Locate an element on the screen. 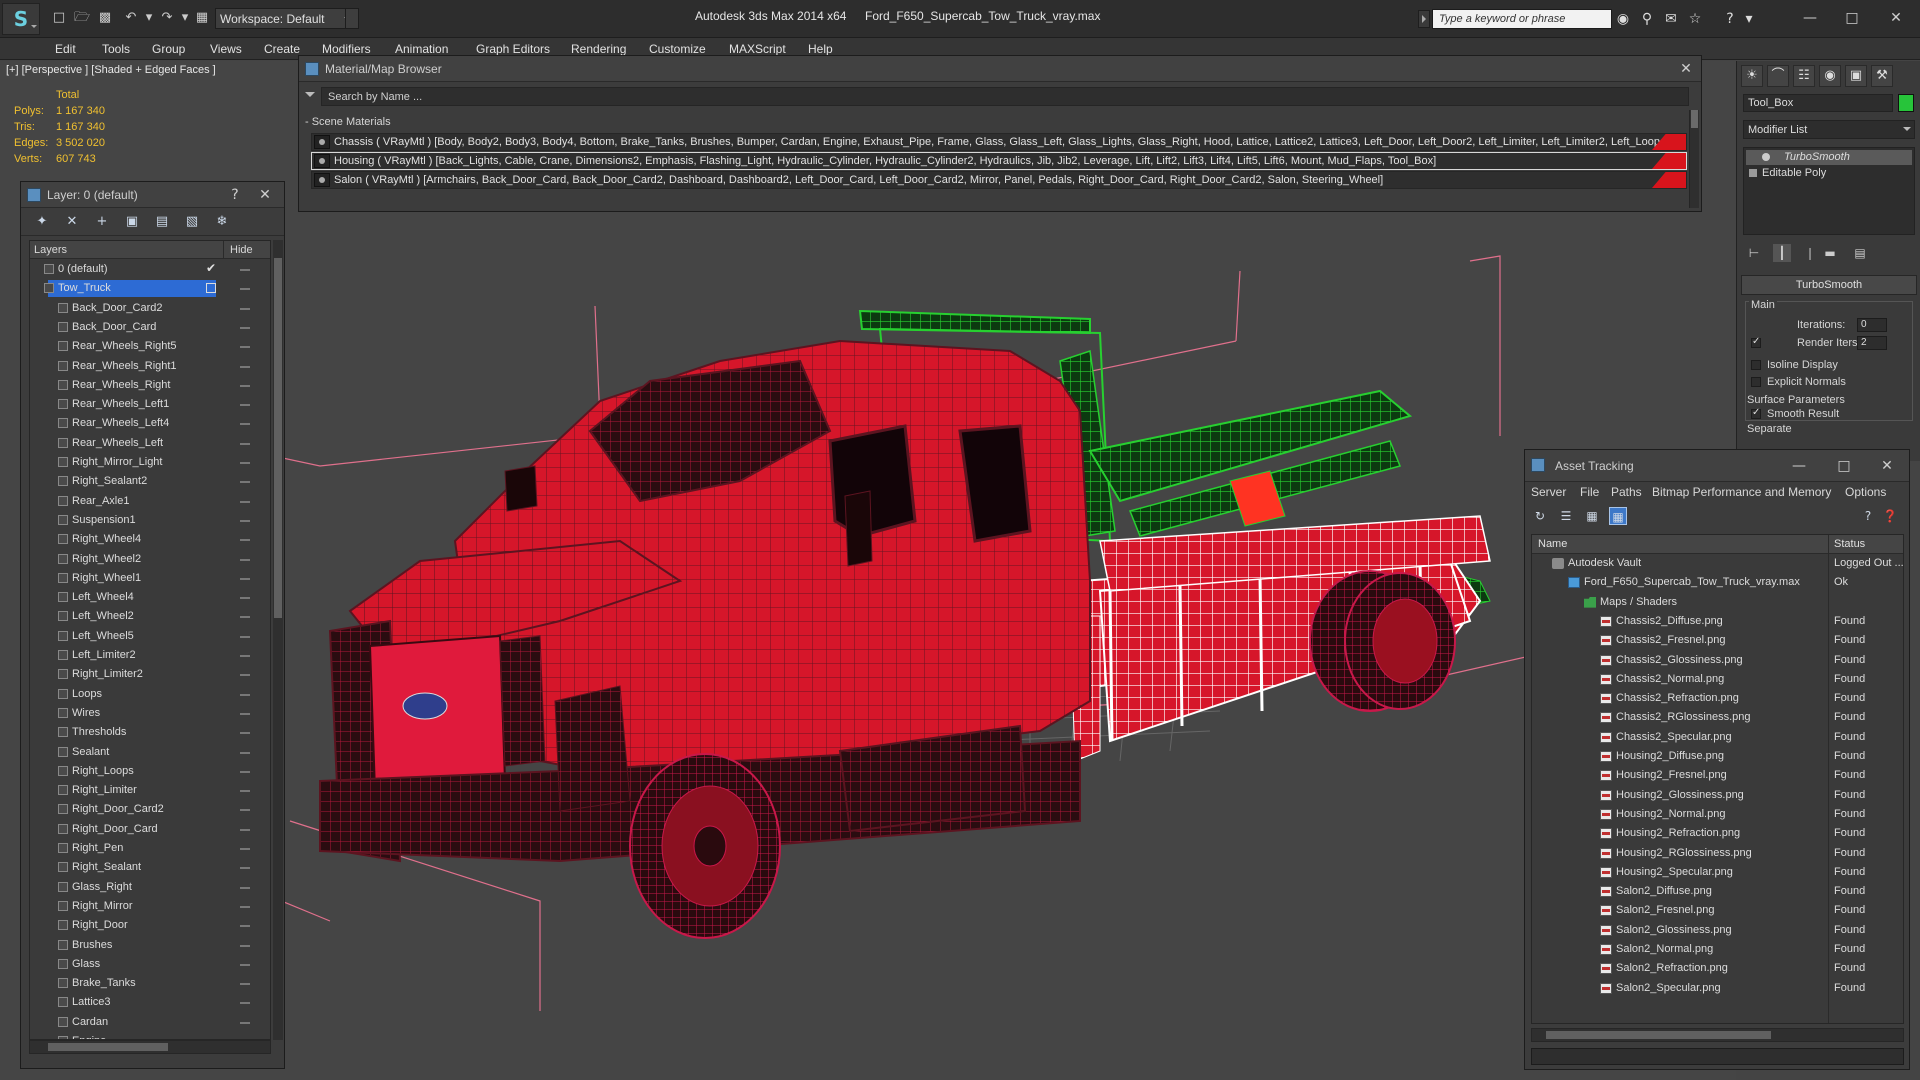  active-layer-check-icon: ✔ is located at coordinates (211, 268).